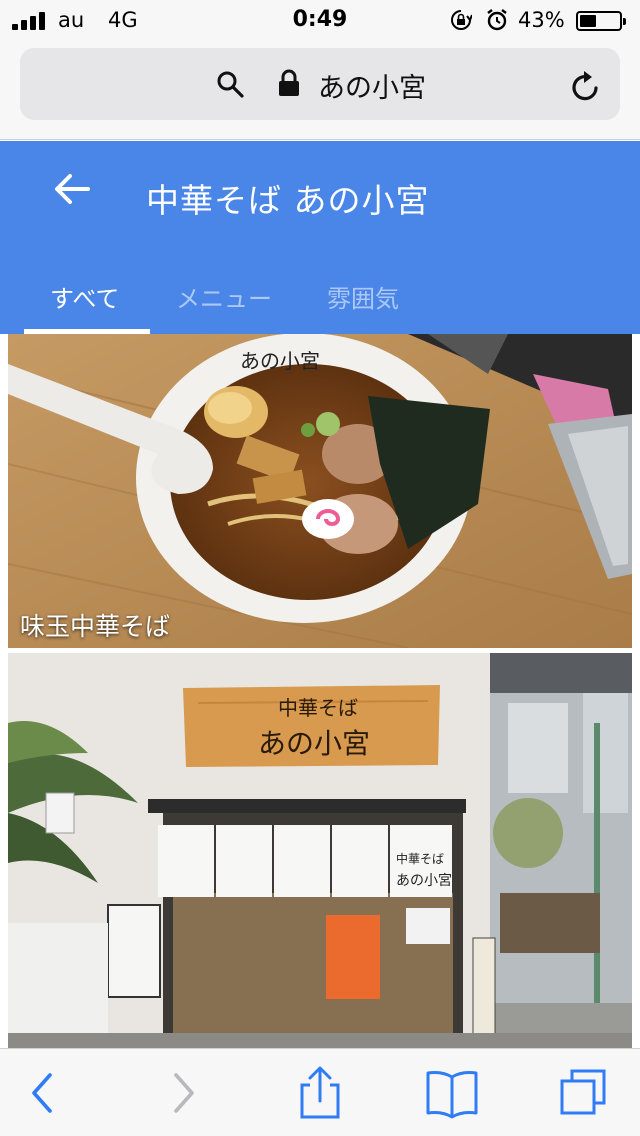 The height and width of the screenshot is (1136, 640). I want to click on browser-address-area: あの小宮, so click(320, 90).